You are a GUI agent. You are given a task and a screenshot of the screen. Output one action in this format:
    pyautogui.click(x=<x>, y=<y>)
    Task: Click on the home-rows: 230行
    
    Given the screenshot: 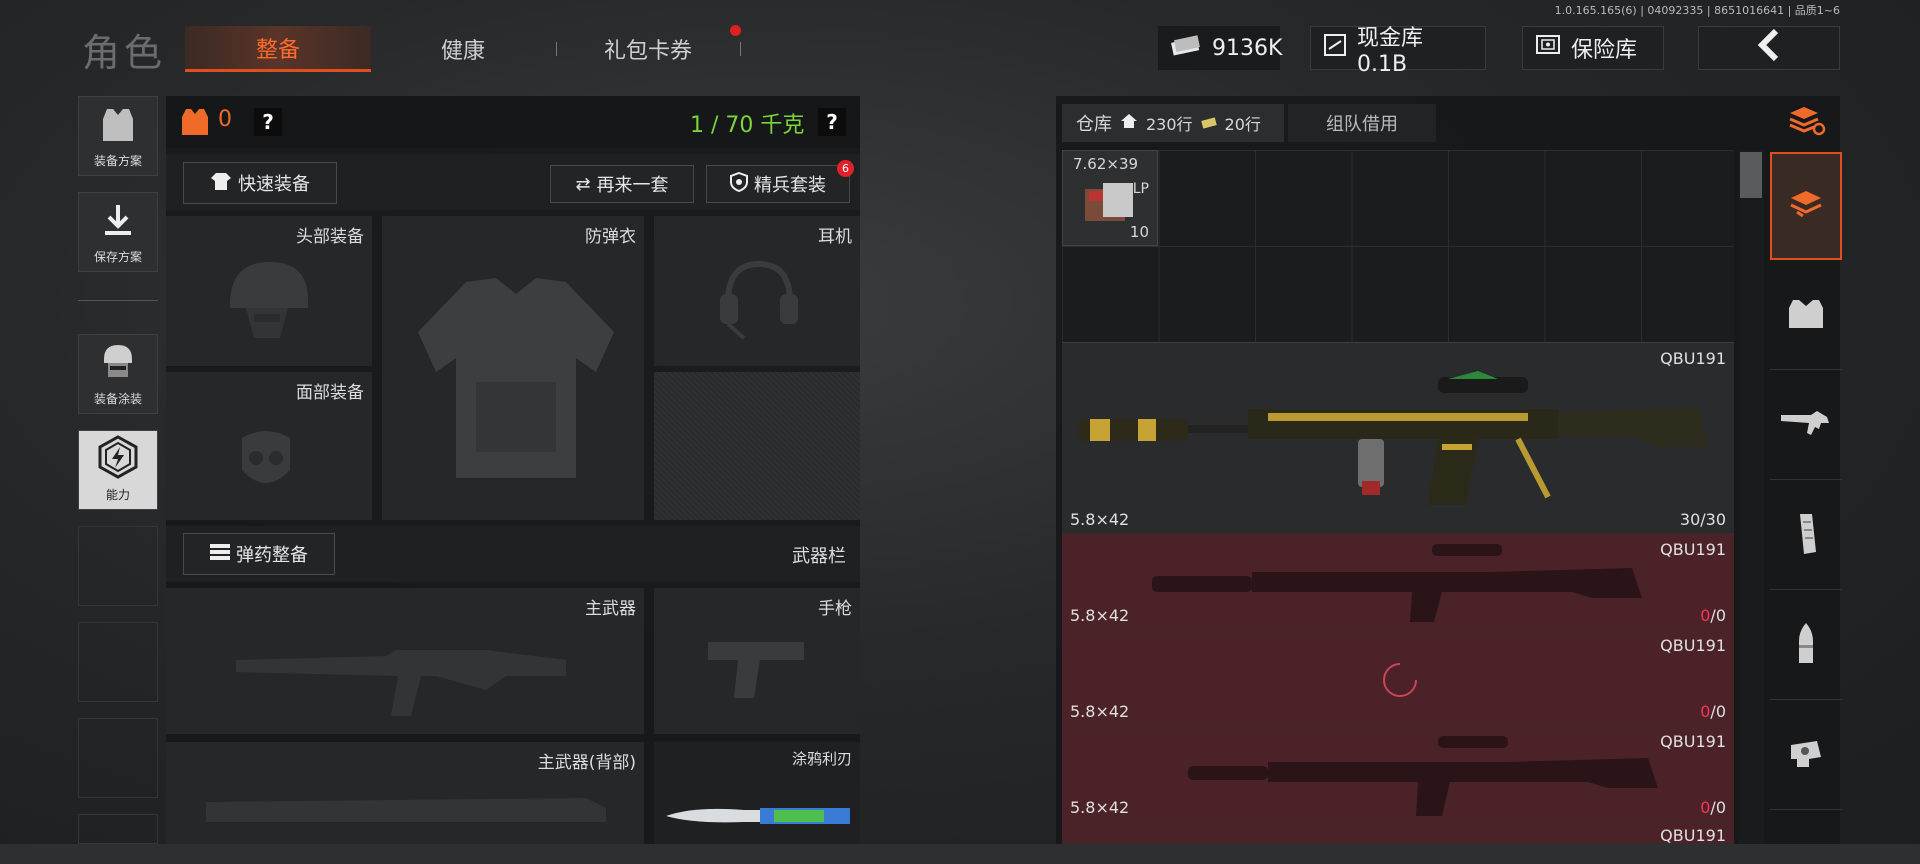 What is the action you would take?
    pyautogui.click(x=1169, y=124)
    